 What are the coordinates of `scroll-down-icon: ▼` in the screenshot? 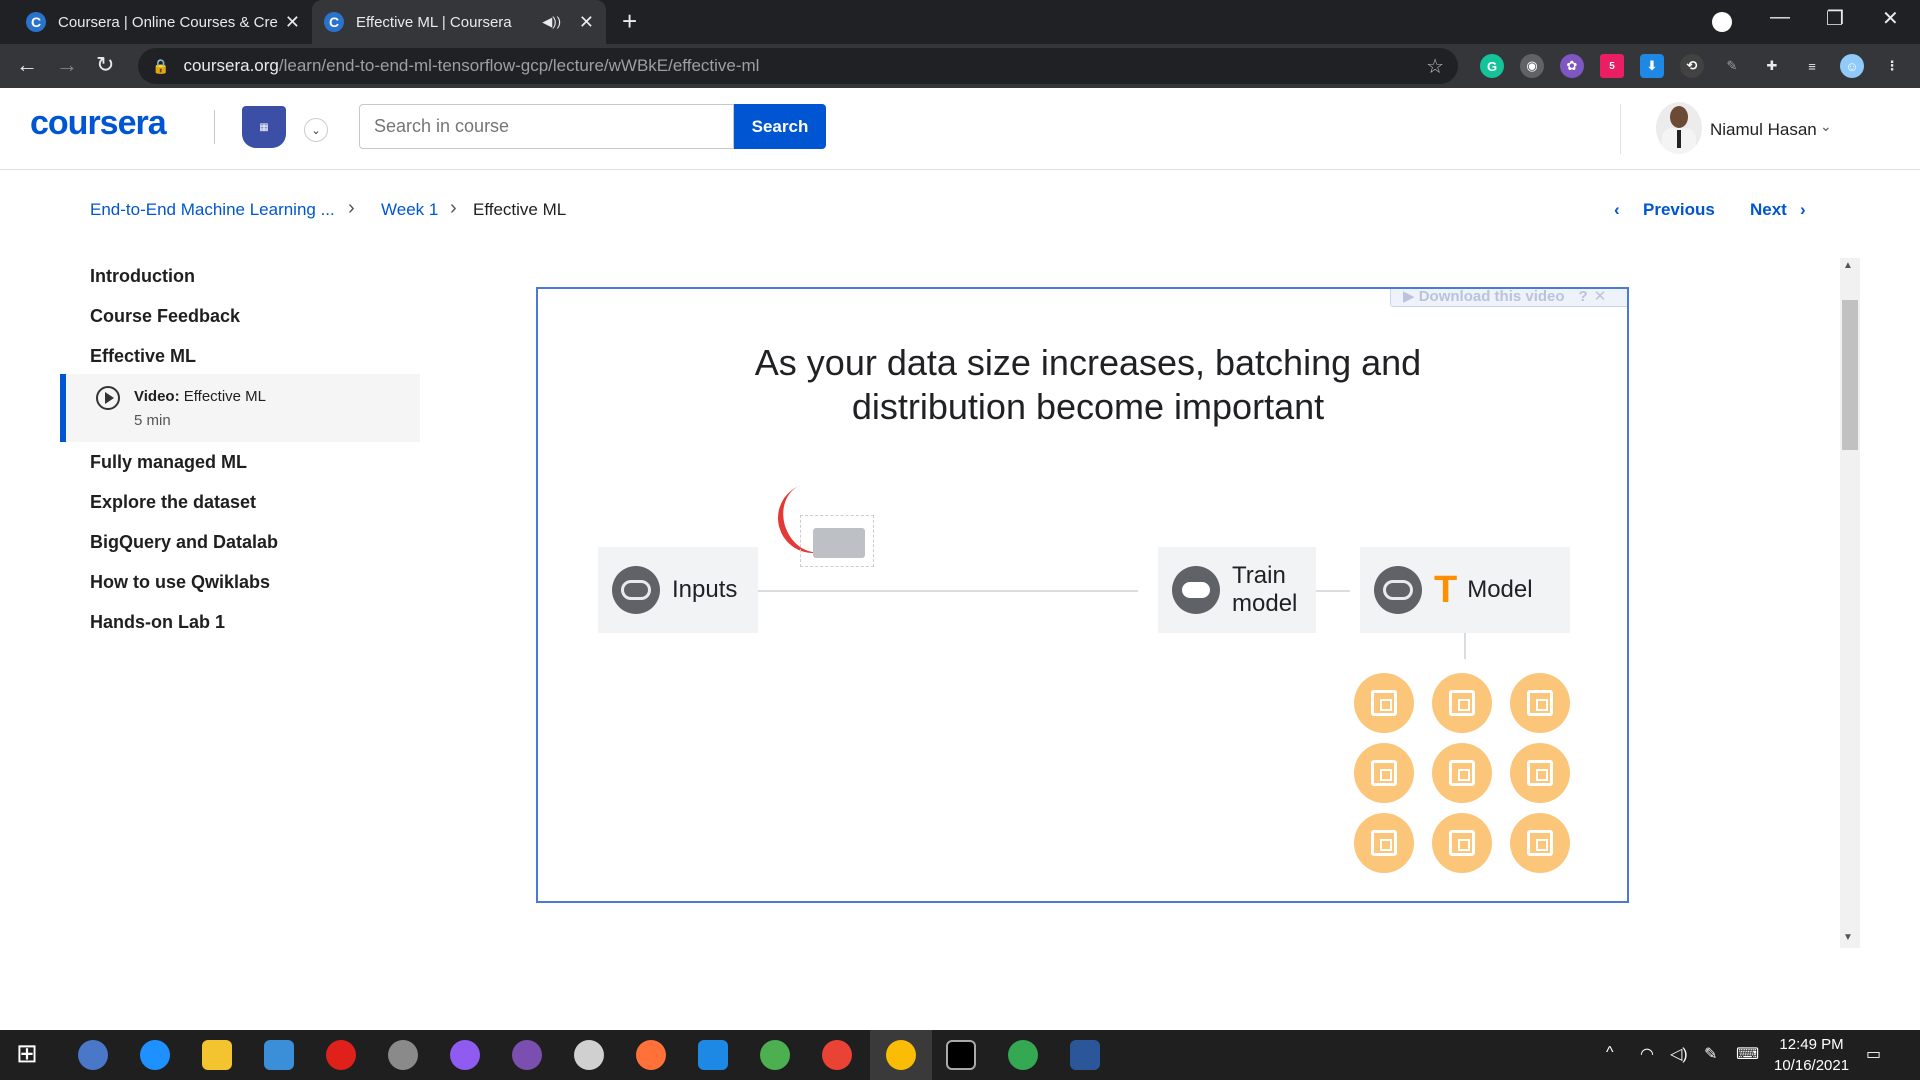 It's located at (1848, 937).